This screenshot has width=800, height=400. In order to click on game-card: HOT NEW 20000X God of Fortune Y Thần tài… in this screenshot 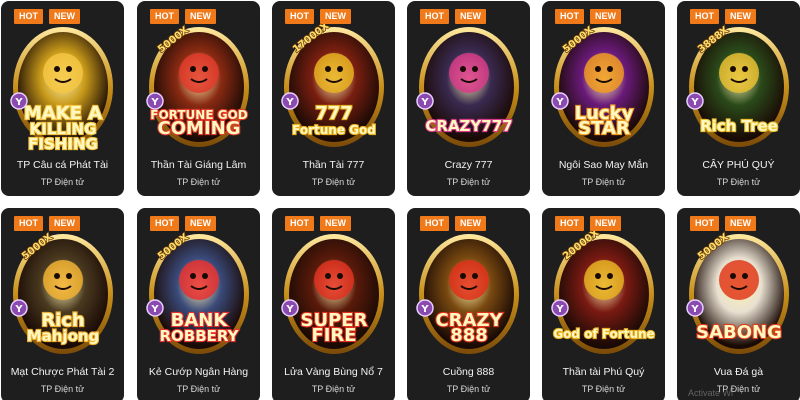, I will do `click(603, 304)`.